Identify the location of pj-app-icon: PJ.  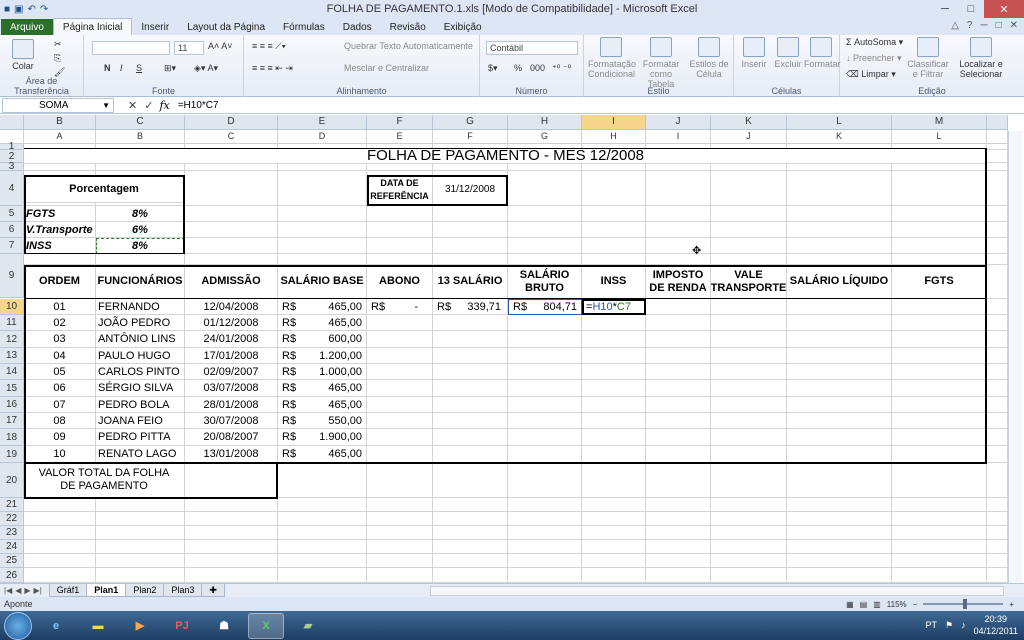
(182, 626).